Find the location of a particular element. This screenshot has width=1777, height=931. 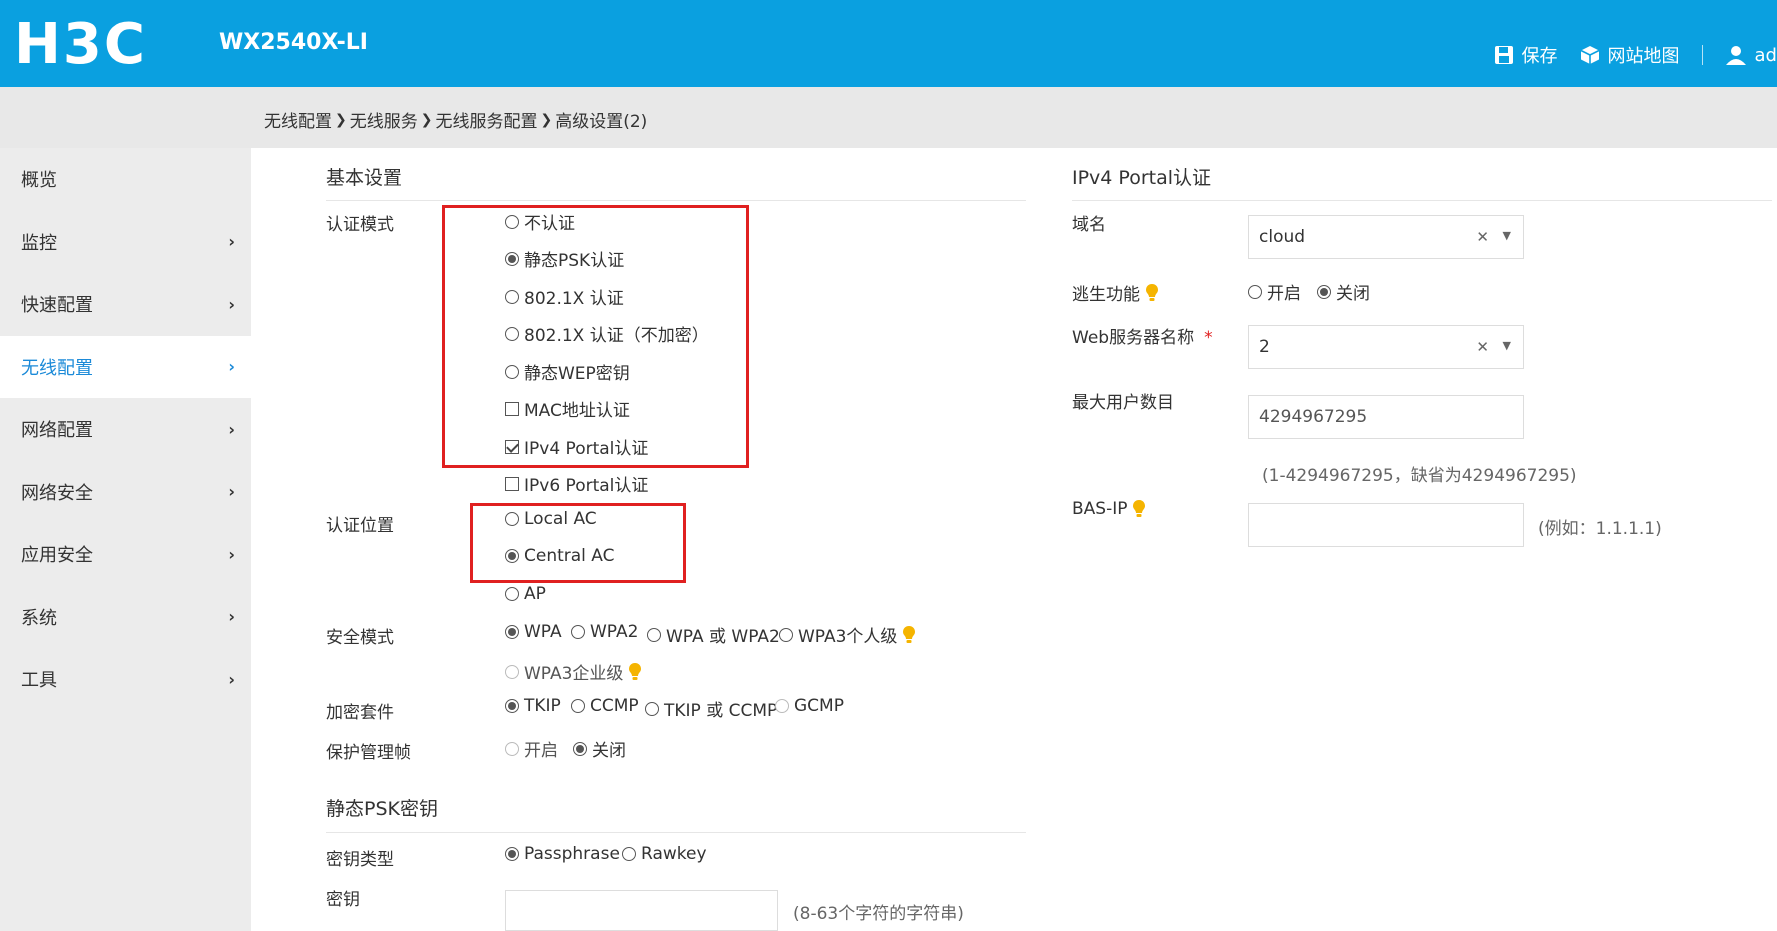

chevron-right-icon: ❯ is located at coordinates (341, 119).